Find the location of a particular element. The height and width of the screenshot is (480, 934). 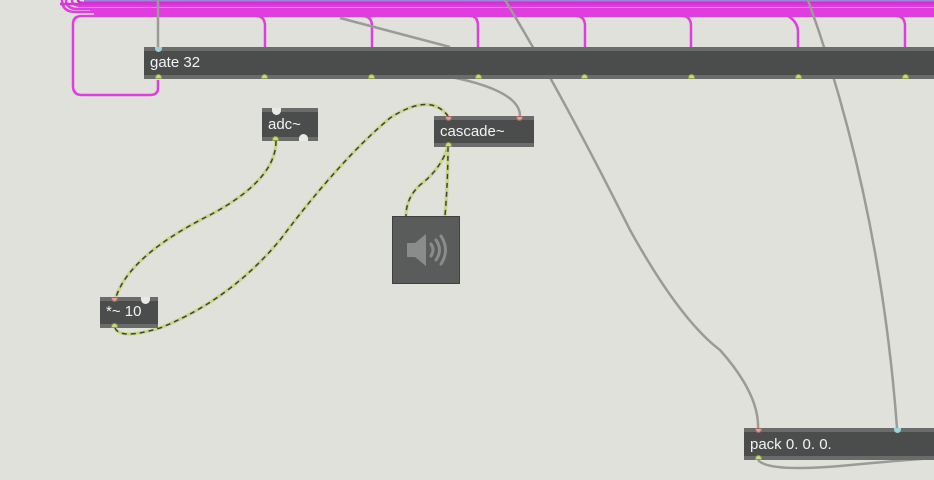

adc-outlet-left is located at coordinates (275, 138).